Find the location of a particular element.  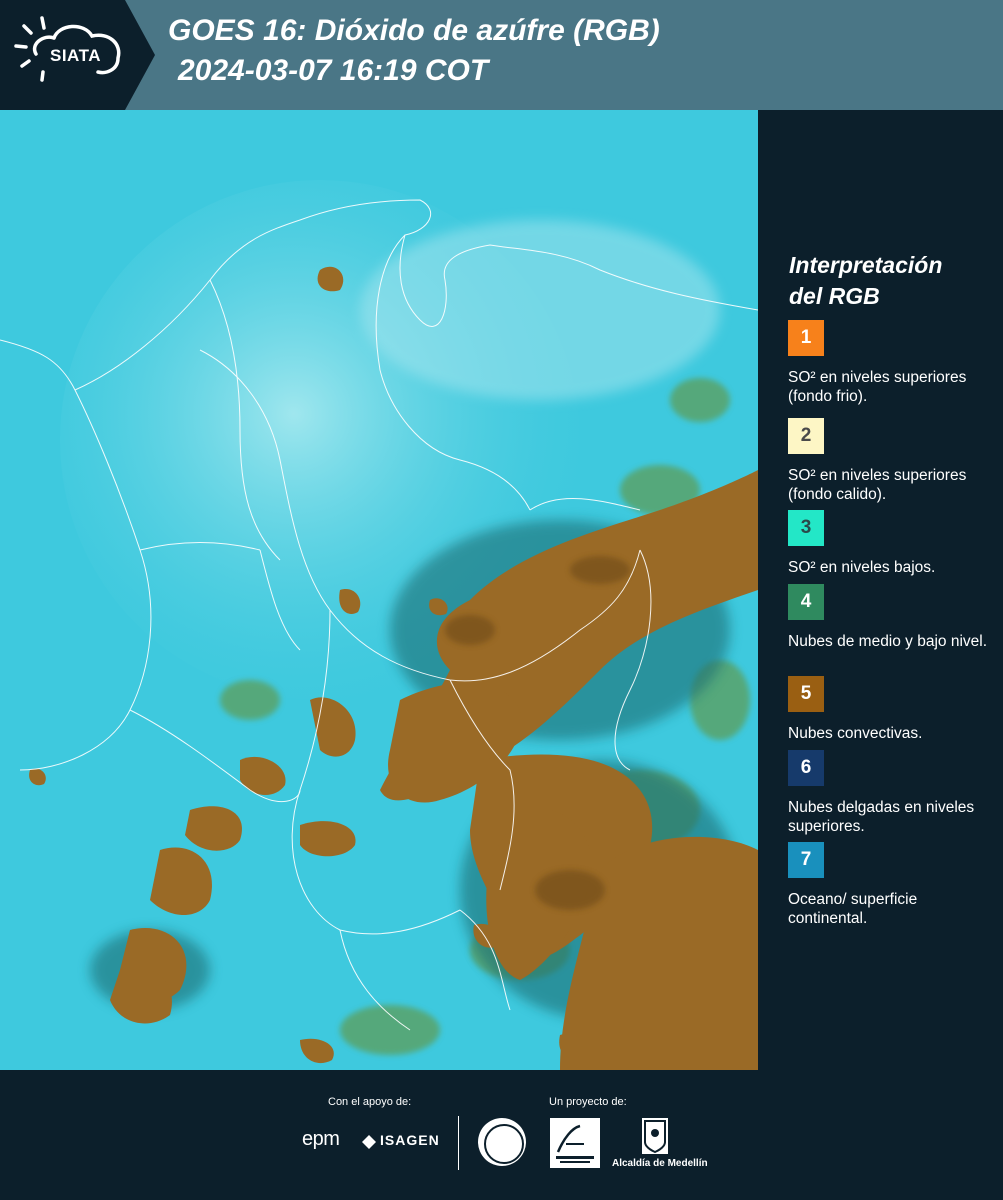

page-subtitle-timestamp: 2024-03-07 16:19 COT is located at coordinates (333, 70).